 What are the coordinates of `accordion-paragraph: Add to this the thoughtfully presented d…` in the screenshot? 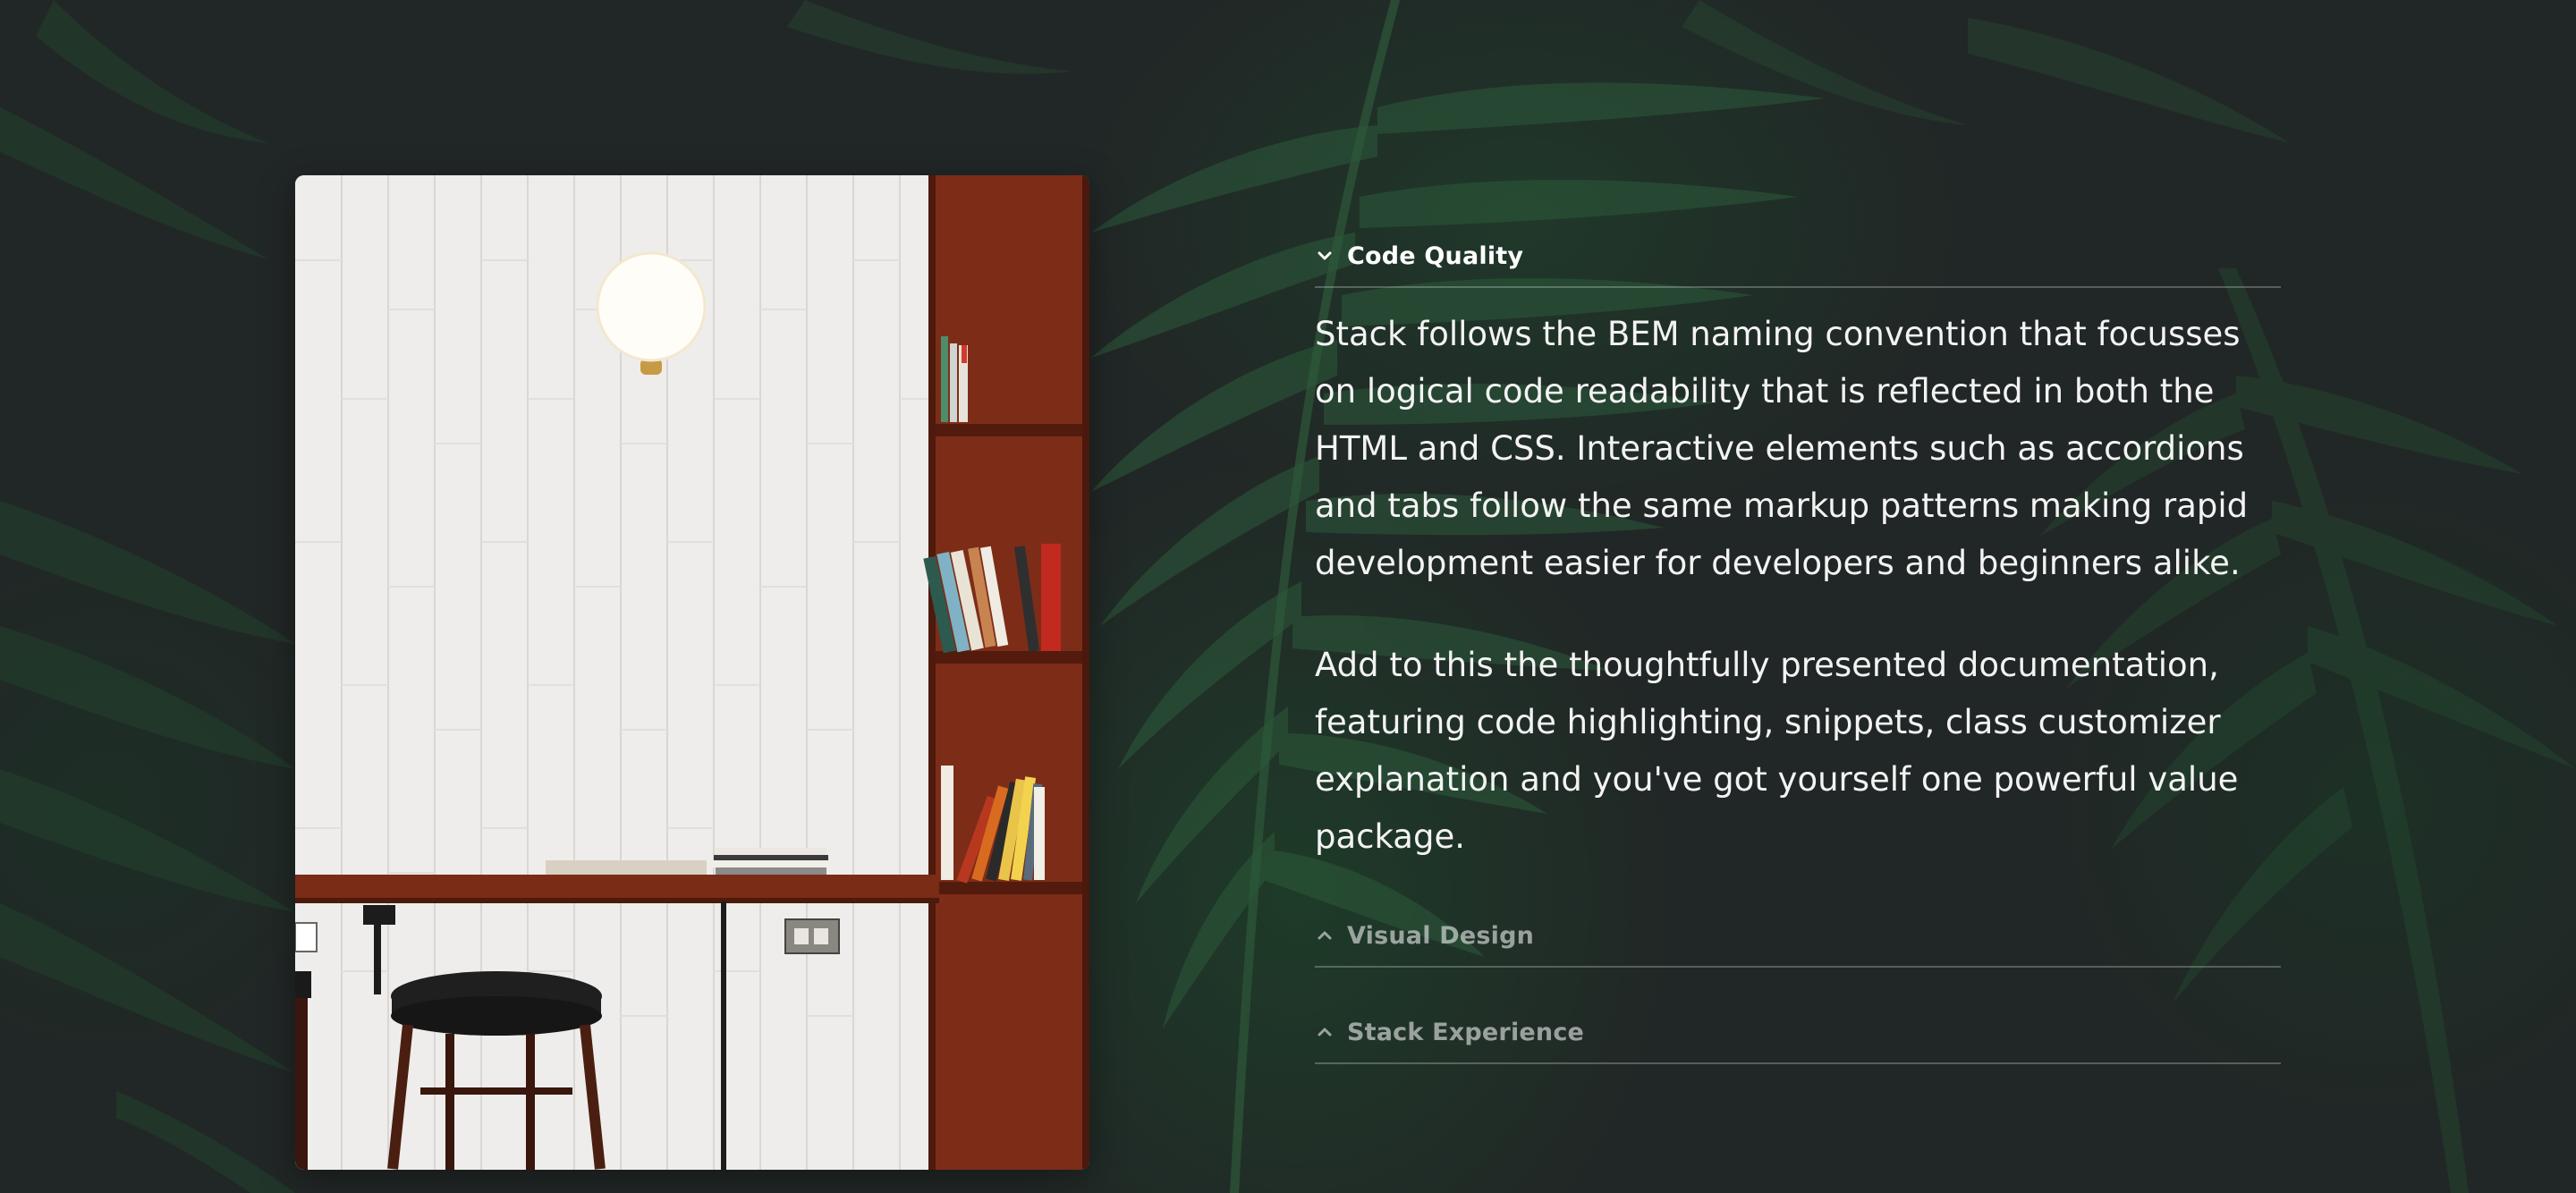 It's located at (1777, 751).